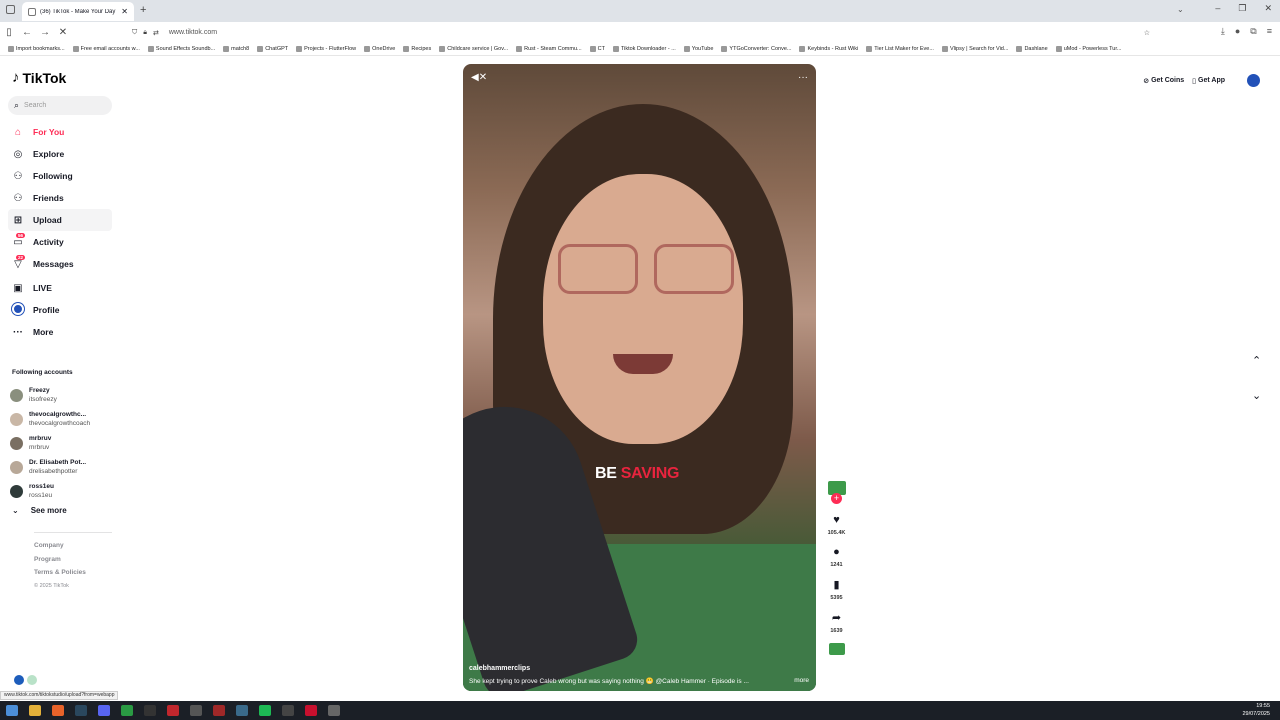 The image size is (1280, 720). Describe the element at coordinates (39, 77) in the screenshot. I see `tiktok-logo: ♪ TikTok` at that location.